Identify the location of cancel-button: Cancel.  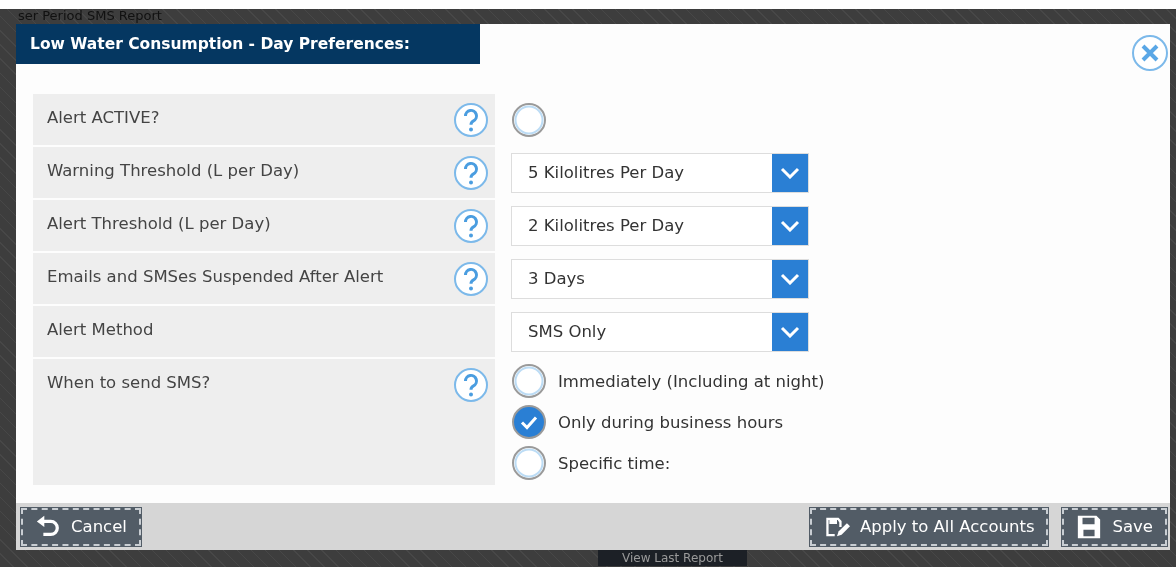
(81, 526).